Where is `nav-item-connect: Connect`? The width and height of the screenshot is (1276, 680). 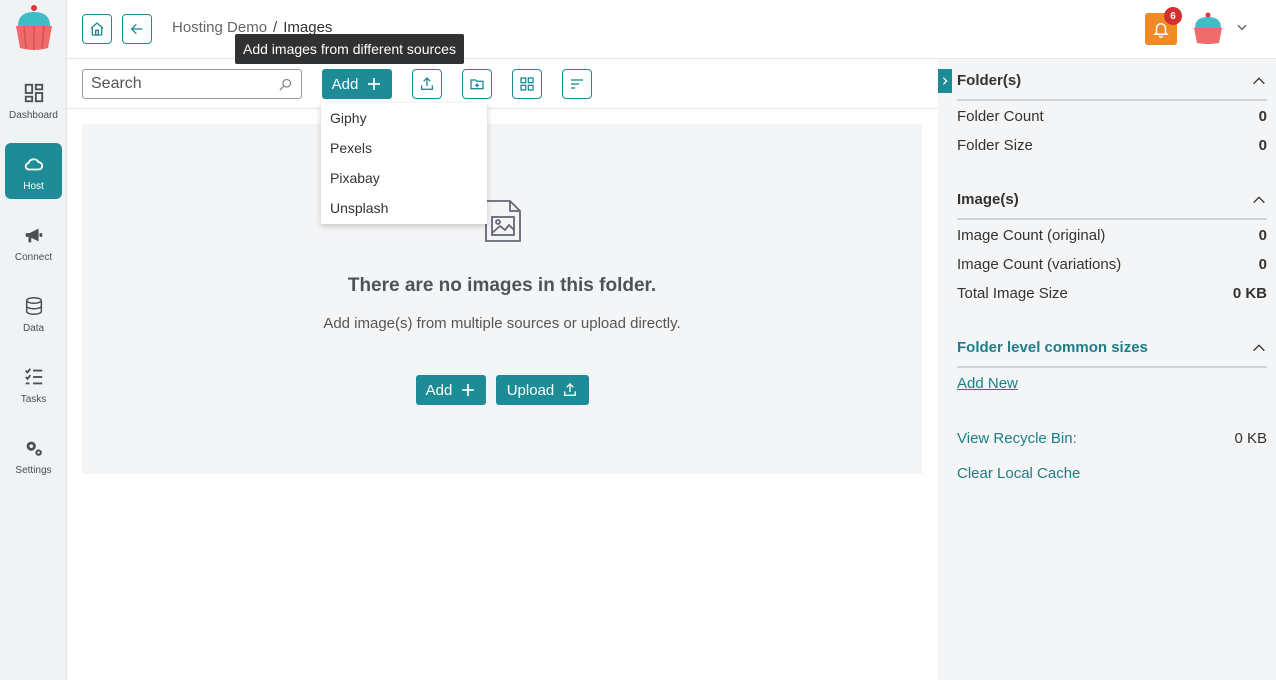 nav-item-connect: Connect is located at coordinates (33, 242).